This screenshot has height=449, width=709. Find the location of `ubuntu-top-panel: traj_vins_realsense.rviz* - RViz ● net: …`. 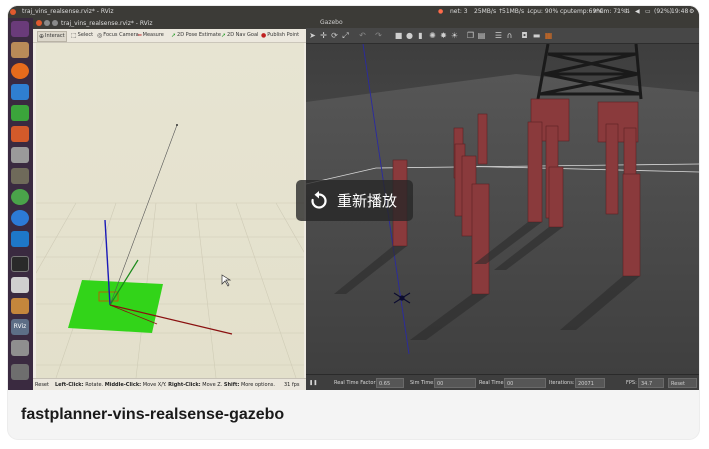

ubuntu-top-panel: traj_vins_realsense.rviz* - RViz ● net: … is located at coordinates (353, 12).